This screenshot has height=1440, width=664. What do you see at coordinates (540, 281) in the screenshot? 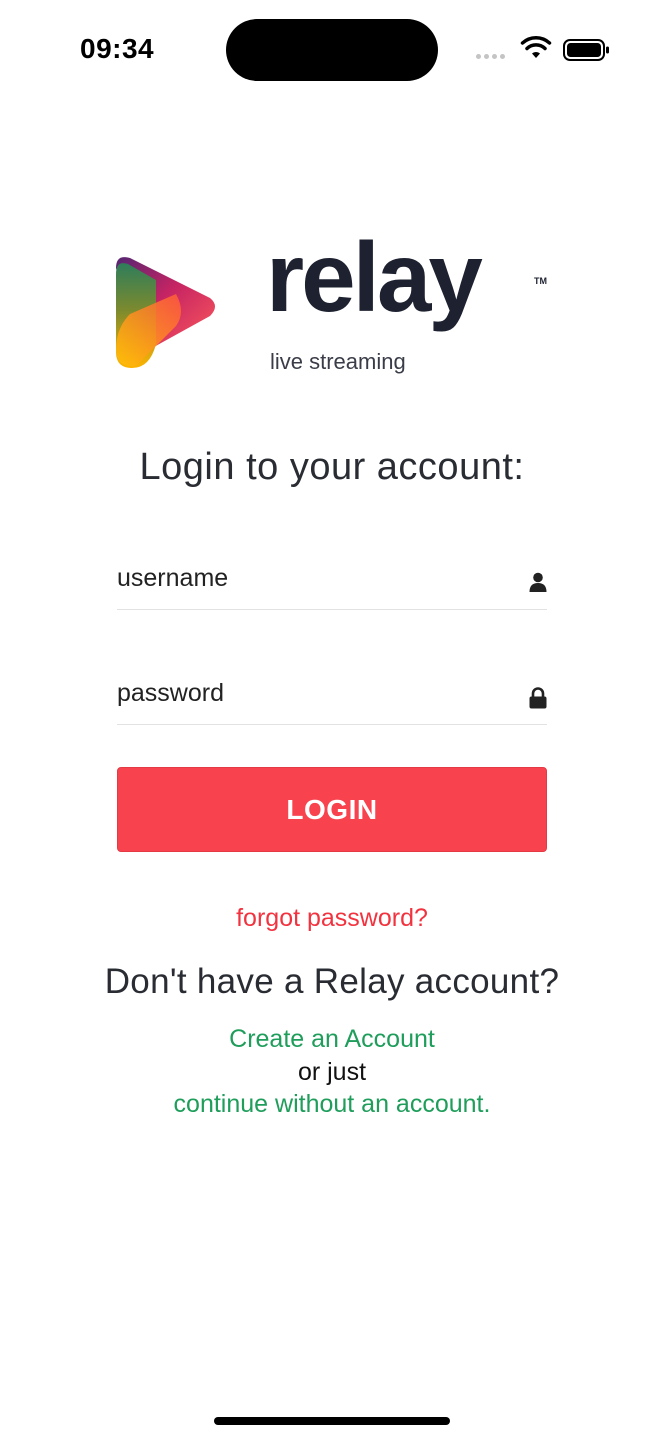
I see `trademark-mark: TM` at bounding box center [540, 281].